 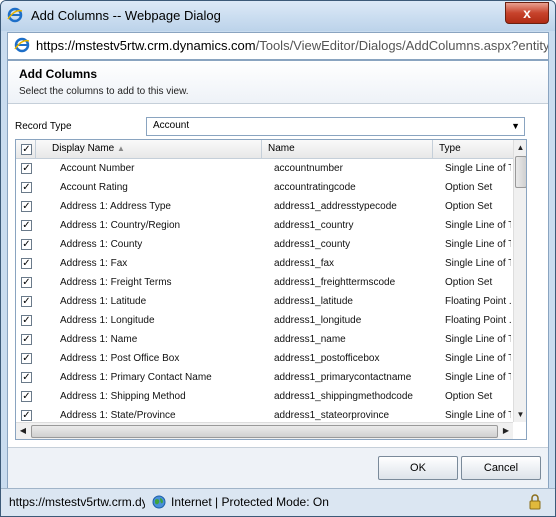 What do you see at coordinates (107, 320) in the screenshot?
I see `cell-display-name: Address 1: Longitude` at bounding box center [107, 320].